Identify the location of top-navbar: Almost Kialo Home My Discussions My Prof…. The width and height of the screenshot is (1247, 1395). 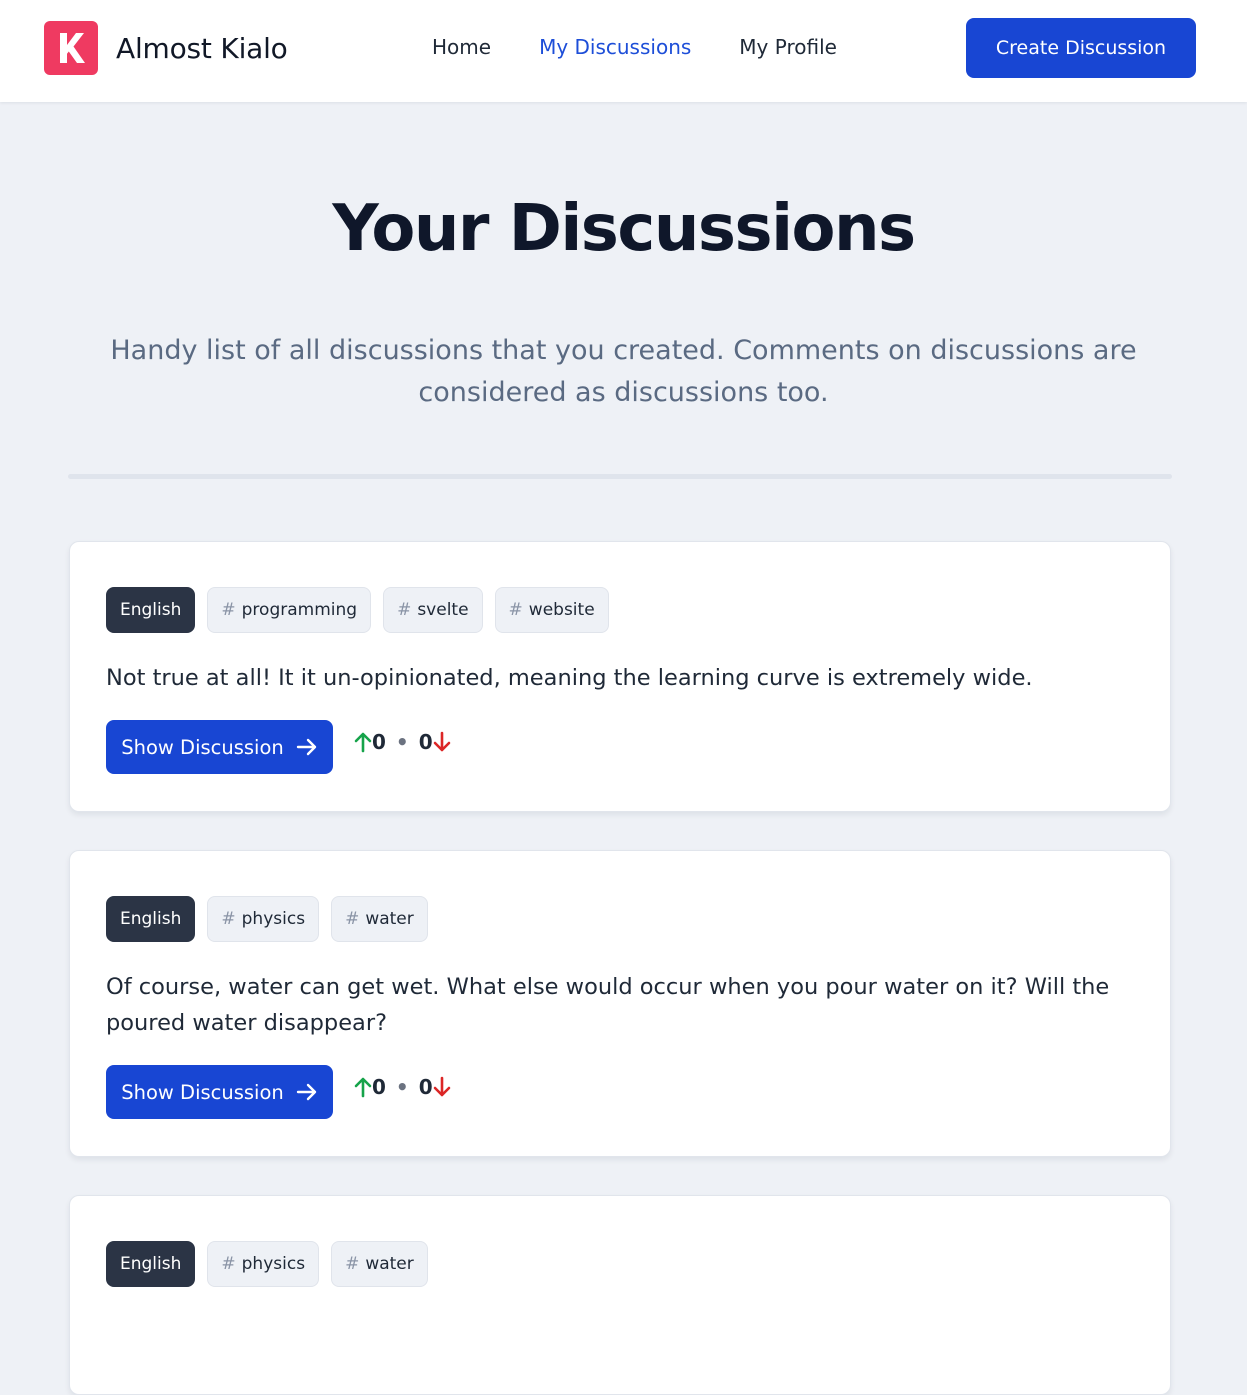
(623, 51).